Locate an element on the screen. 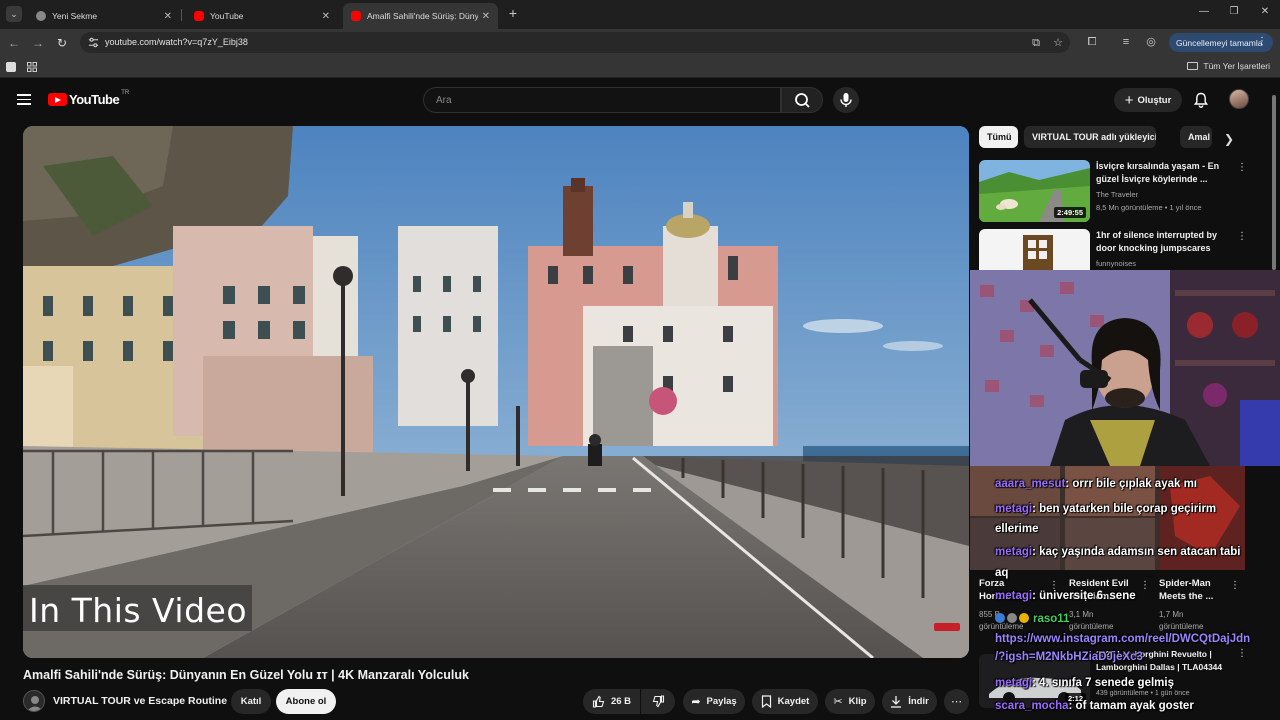 The image size is (1280, 720). chip-label: Amal is located at coordinates (1199, 137).